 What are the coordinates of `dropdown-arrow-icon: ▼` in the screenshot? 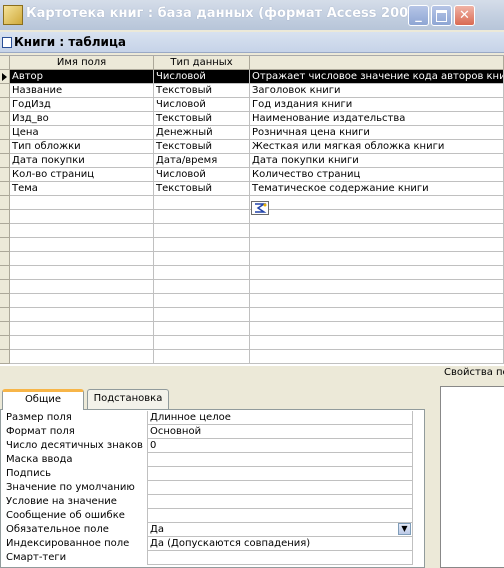 It's located at (404, 529).